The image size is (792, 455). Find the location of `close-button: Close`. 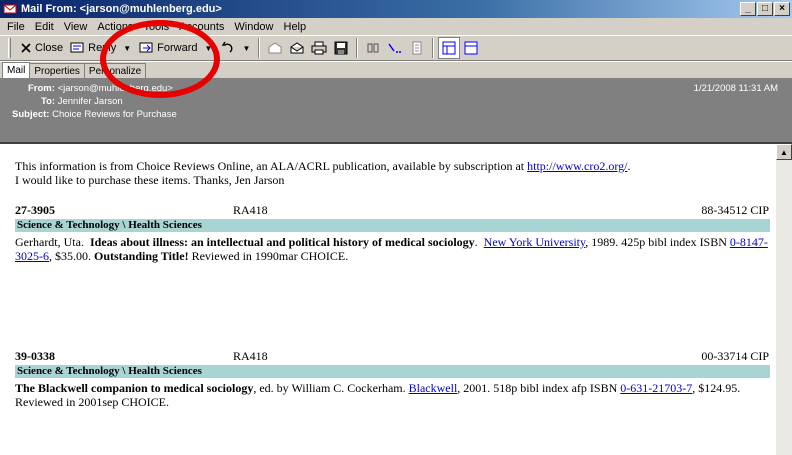

close-button: Close is located at coordinates (41, 48).